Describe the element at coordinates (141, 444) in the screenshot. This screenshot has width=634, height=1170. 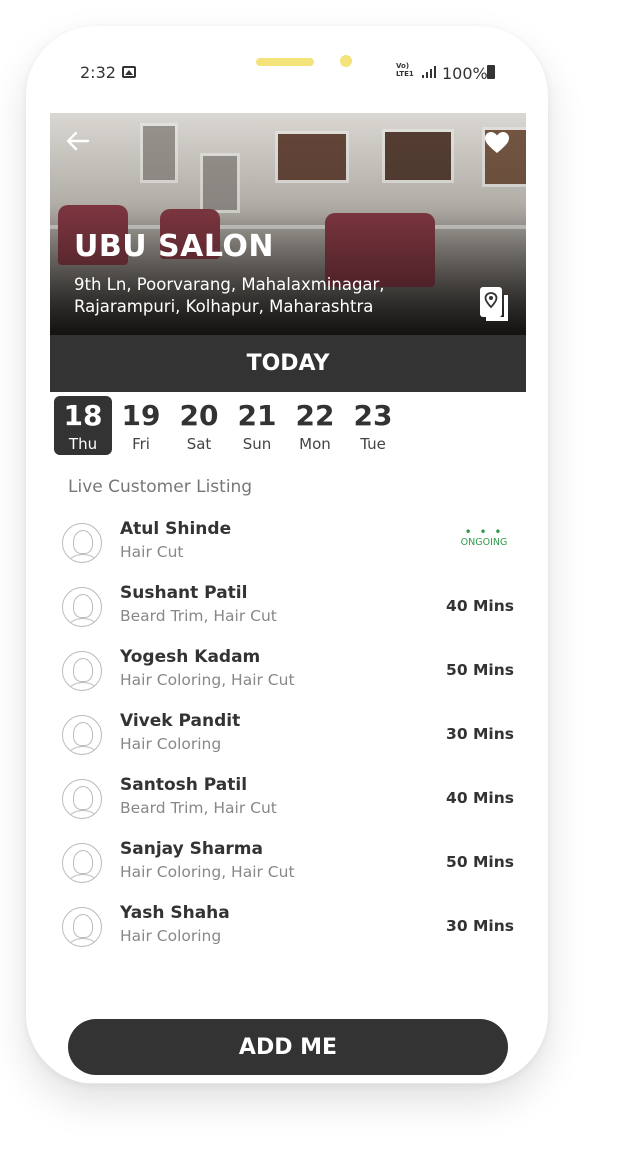
I see `date-day: Fri` at that location.